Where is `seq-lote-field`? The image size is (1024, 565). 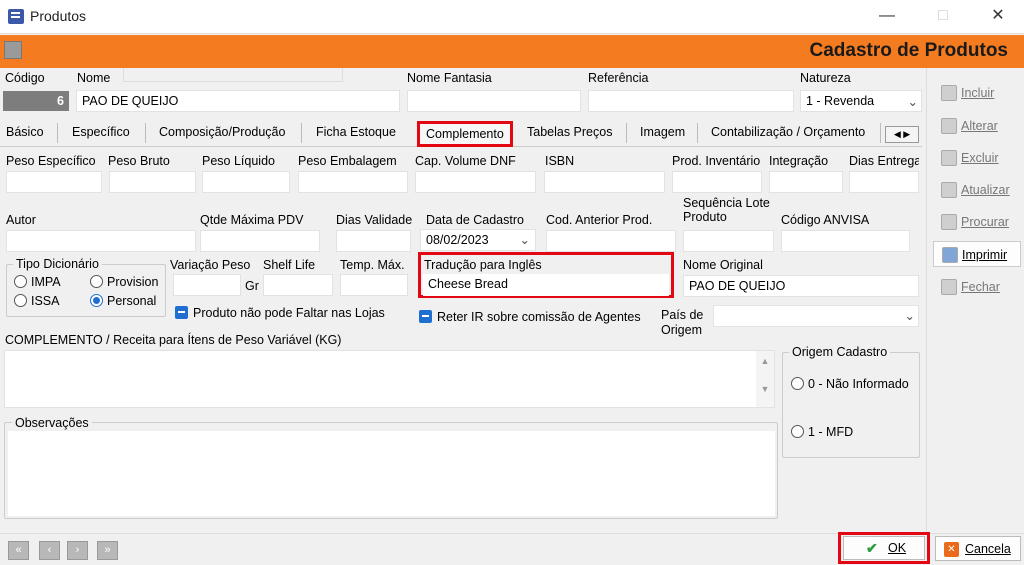 seq-lote-field is located at coordinates (728, 241).